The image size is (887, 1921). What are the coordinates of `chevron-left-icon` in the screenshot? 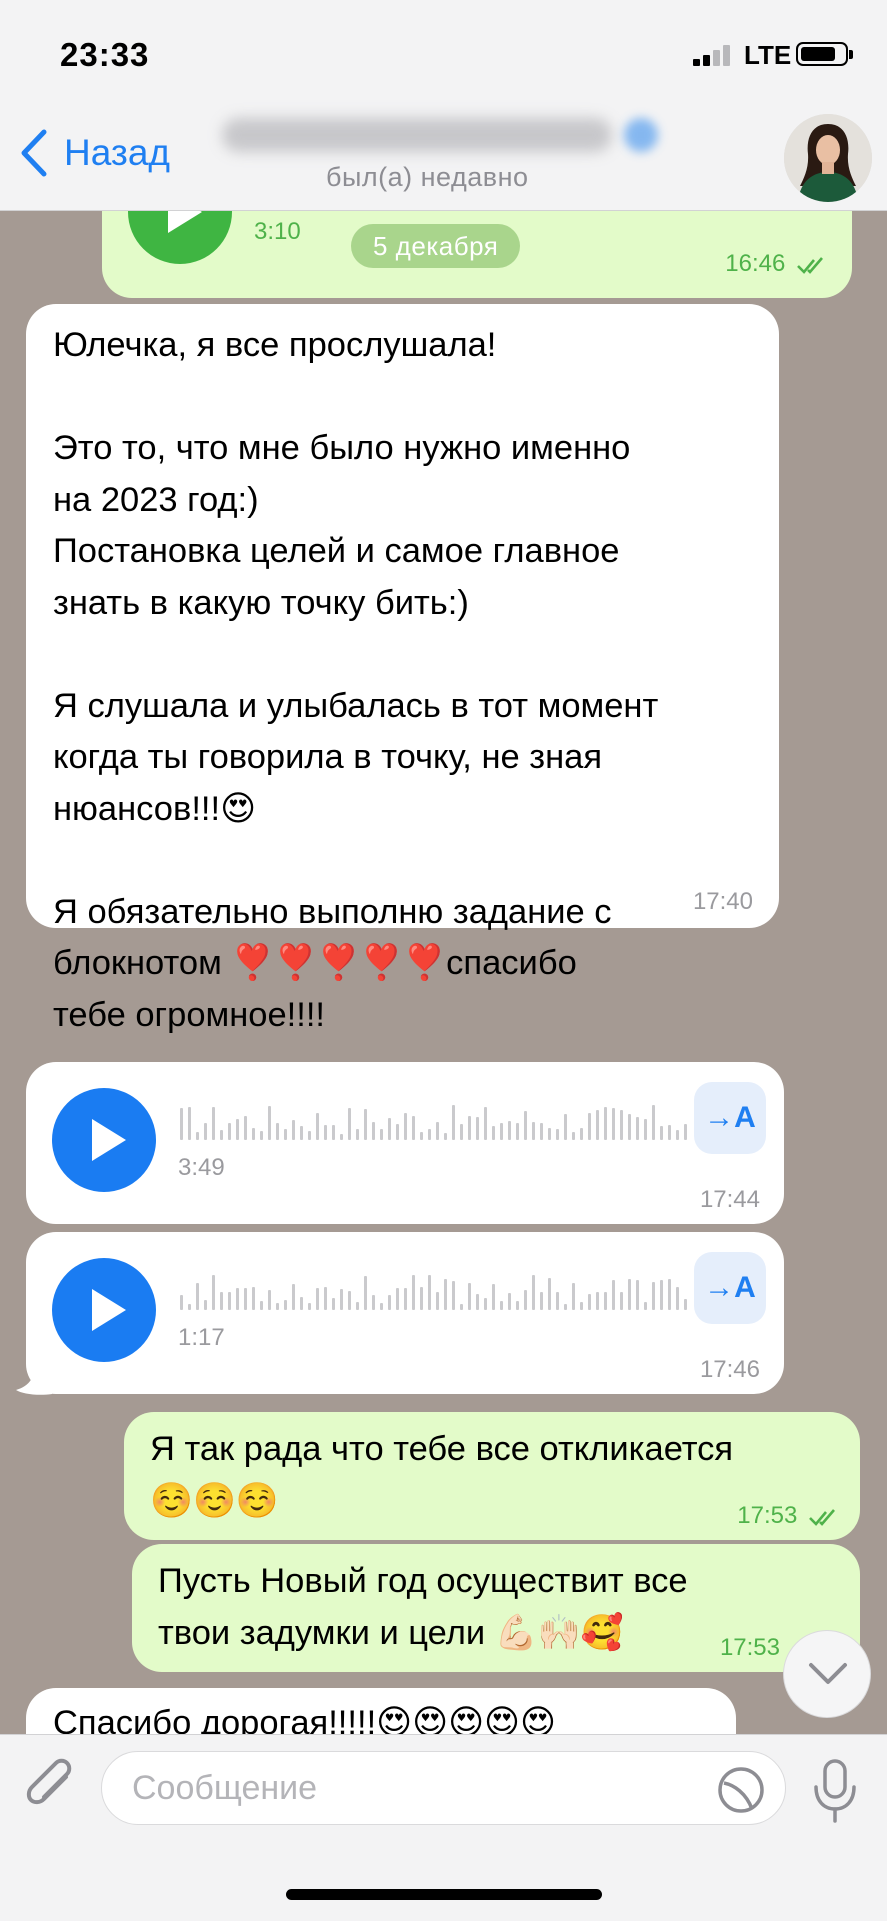 It's located at (34, 153).